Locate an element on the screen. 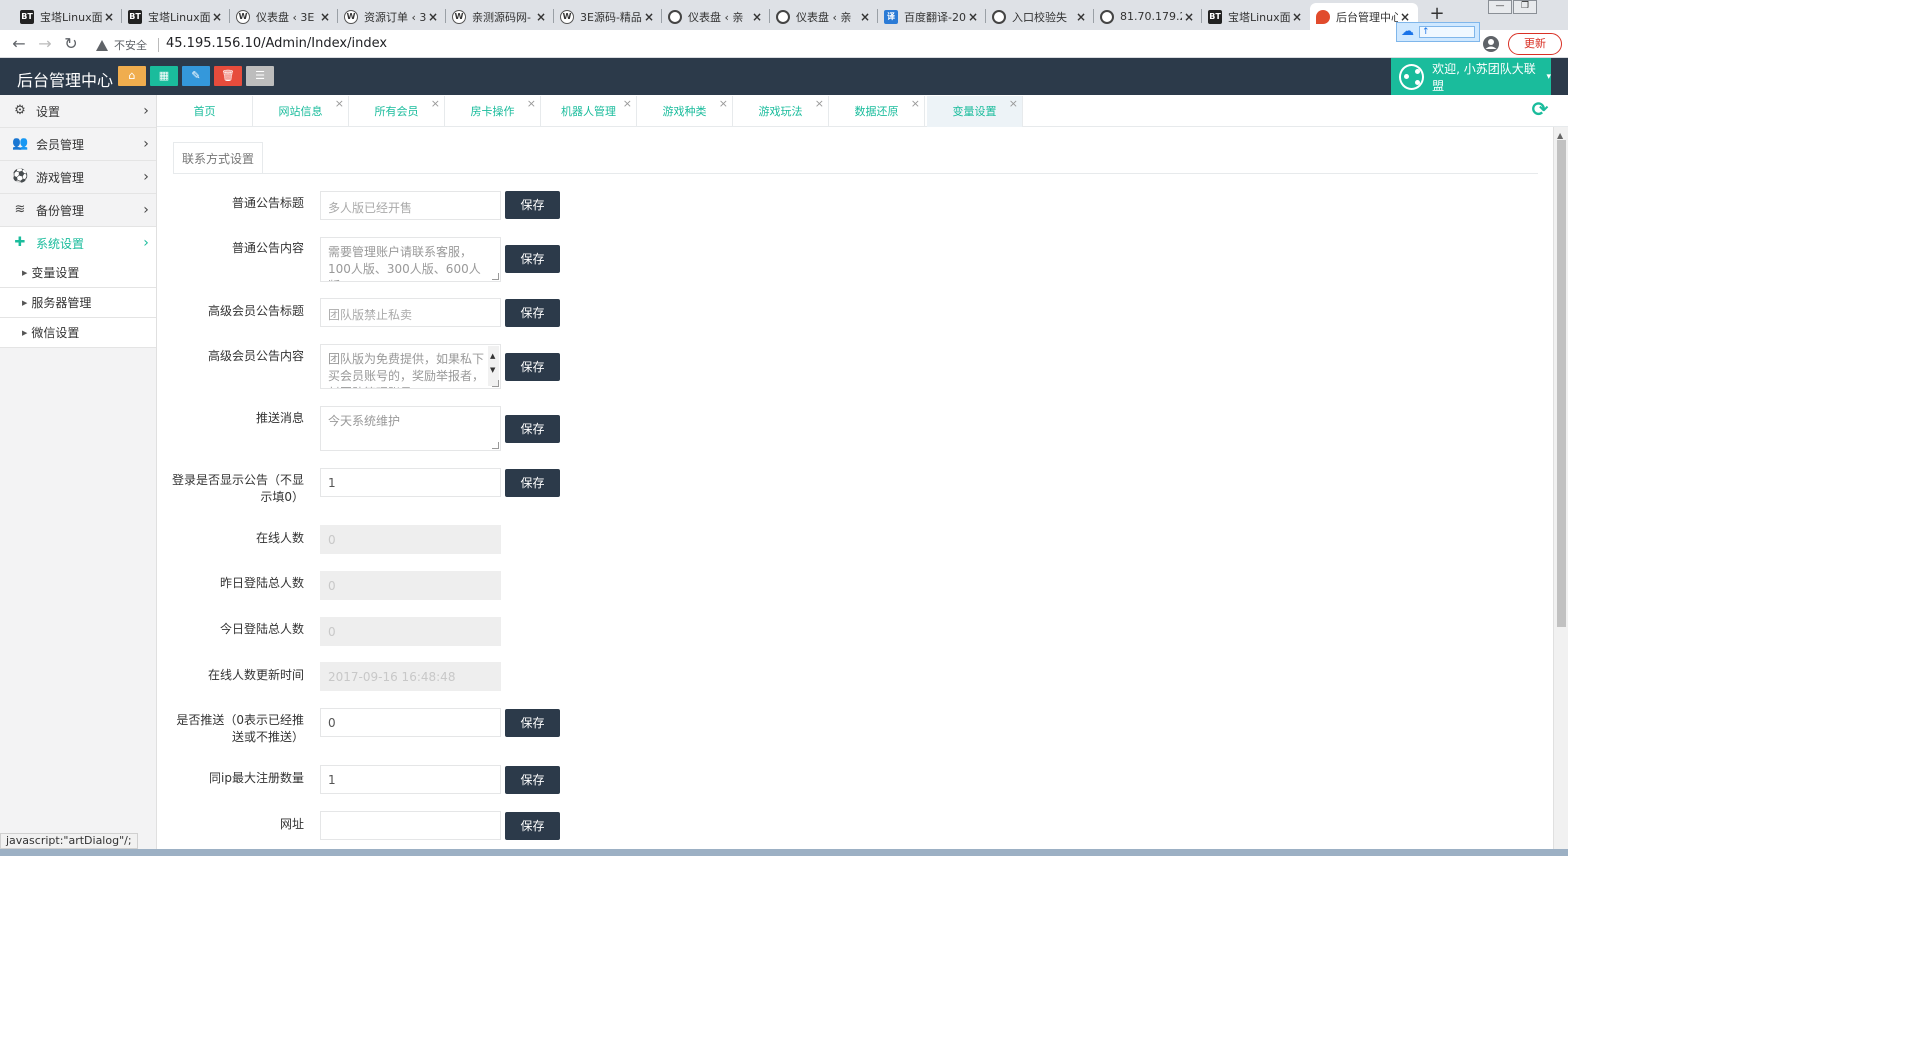 The image size is (1920, 1048). show-notice-input: 1 is located at coordinates (410, 482).